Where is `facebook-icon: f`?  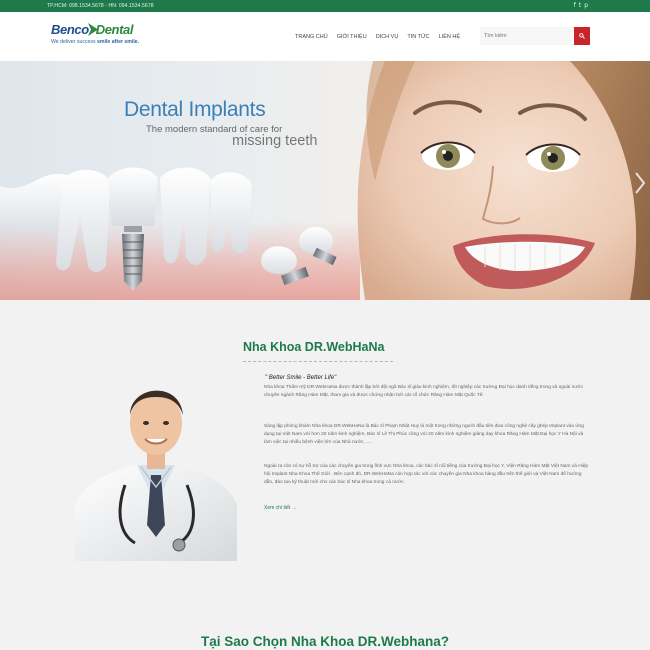 facebook-icon: f is located at coordinates (575, 5).